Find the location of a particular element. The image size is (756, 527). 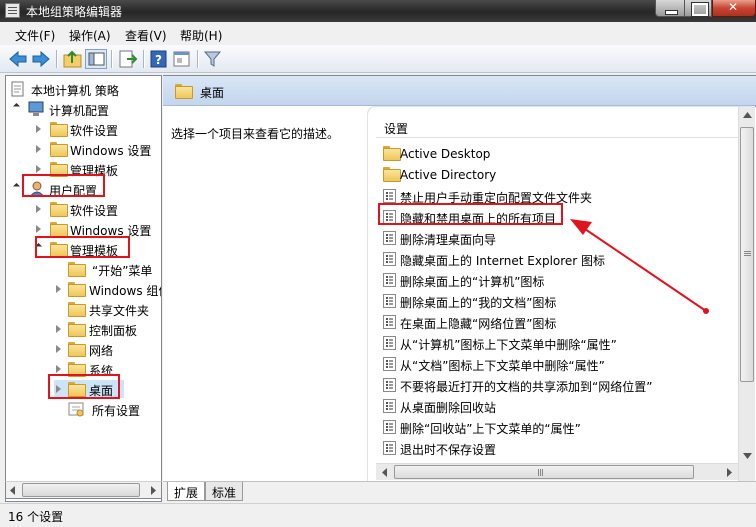

settings-item-label: Active Desktop is located at coordinates (445, 154).